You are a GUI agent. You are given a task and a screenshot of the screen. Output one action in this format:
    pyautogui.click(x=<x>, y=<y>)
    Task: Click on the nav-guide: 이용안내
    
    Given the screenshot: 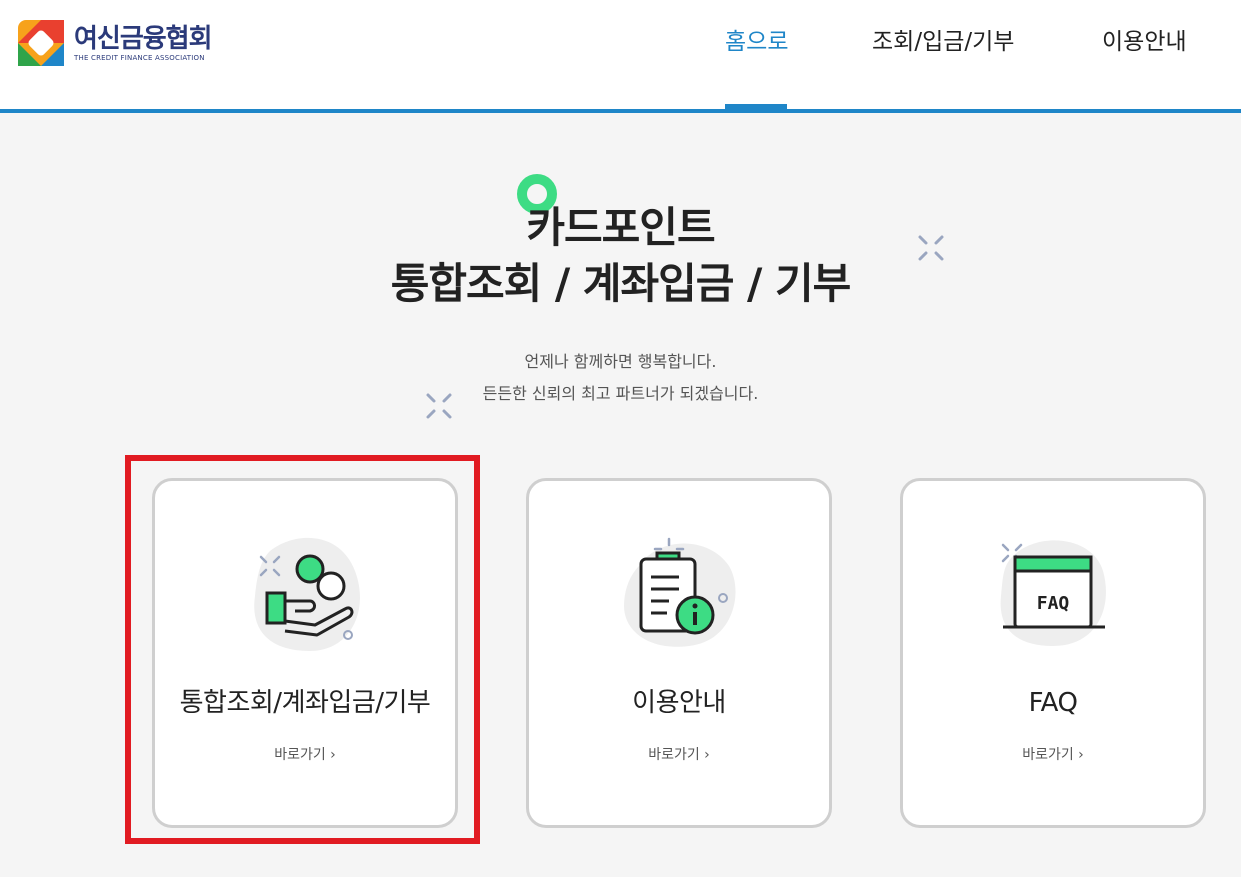 What is the action you would take?
    pyautogui.click(x=1144, y=42)
    